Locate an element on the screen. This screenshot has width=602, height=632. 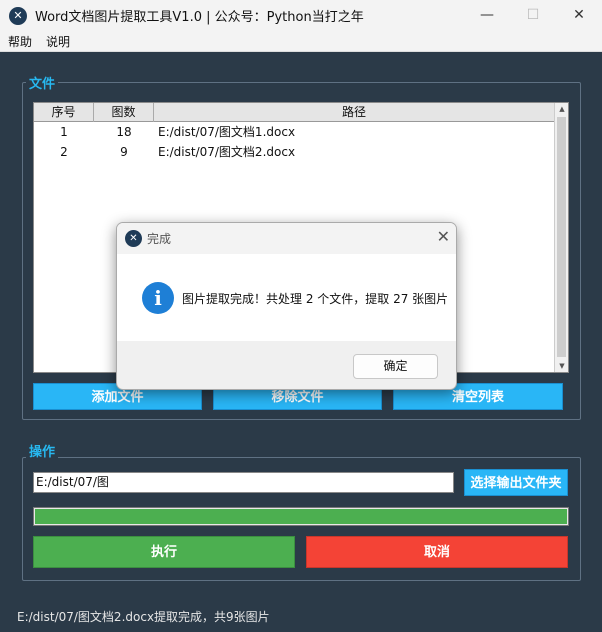
progress-bar is located at coordinates (301, 516).